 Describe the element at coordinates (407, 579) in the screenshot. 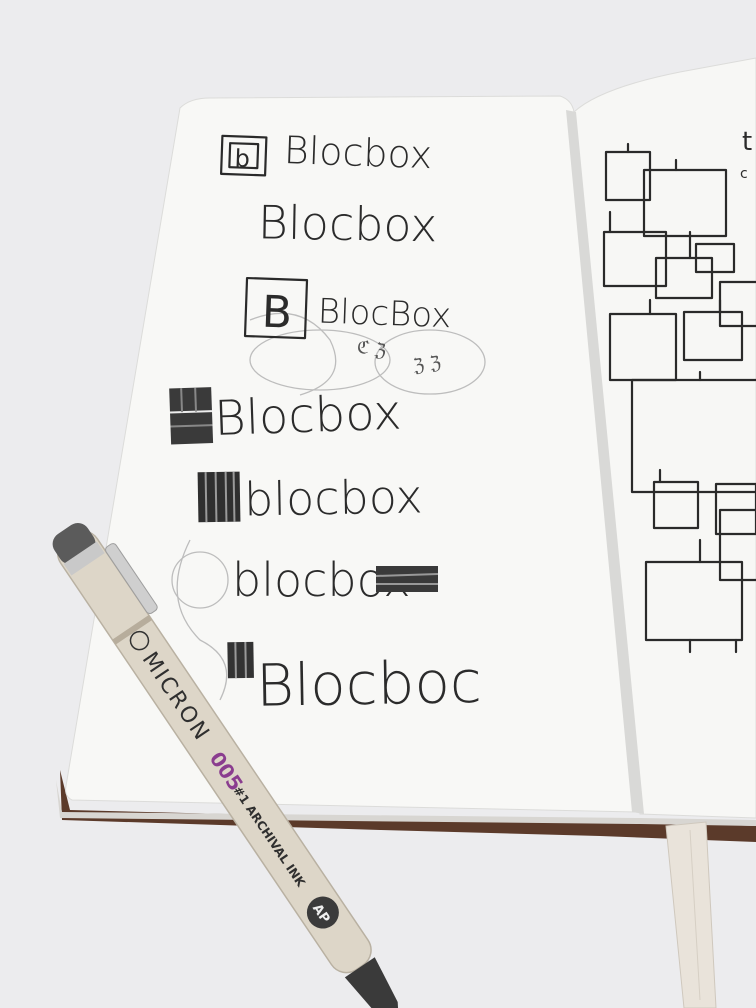

I see `scribbled-block` at that location.